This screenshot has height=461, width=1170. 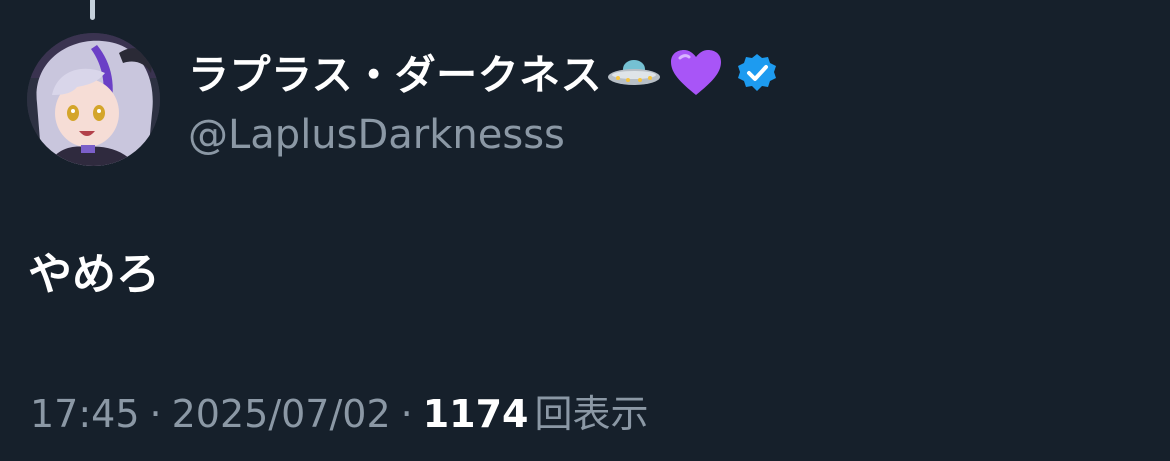 I want to click on avatar, so click(x=93, y=99).